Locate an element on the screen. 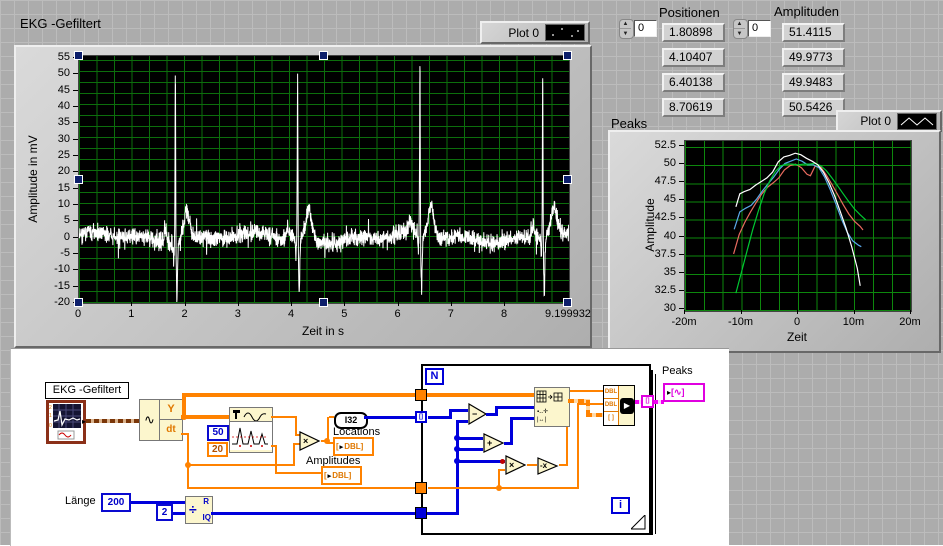  tunnel-blue is located at coordinates (421, 513).